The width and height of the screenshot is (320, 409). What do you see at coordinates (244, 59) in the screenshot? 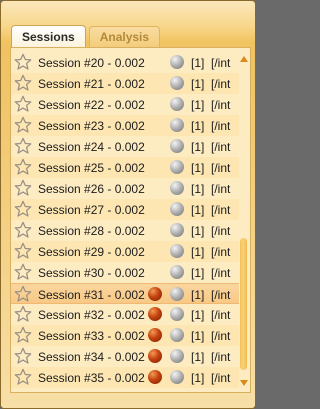
I see `scroll-up-arrow-icon` at bounding box center [244, 59].